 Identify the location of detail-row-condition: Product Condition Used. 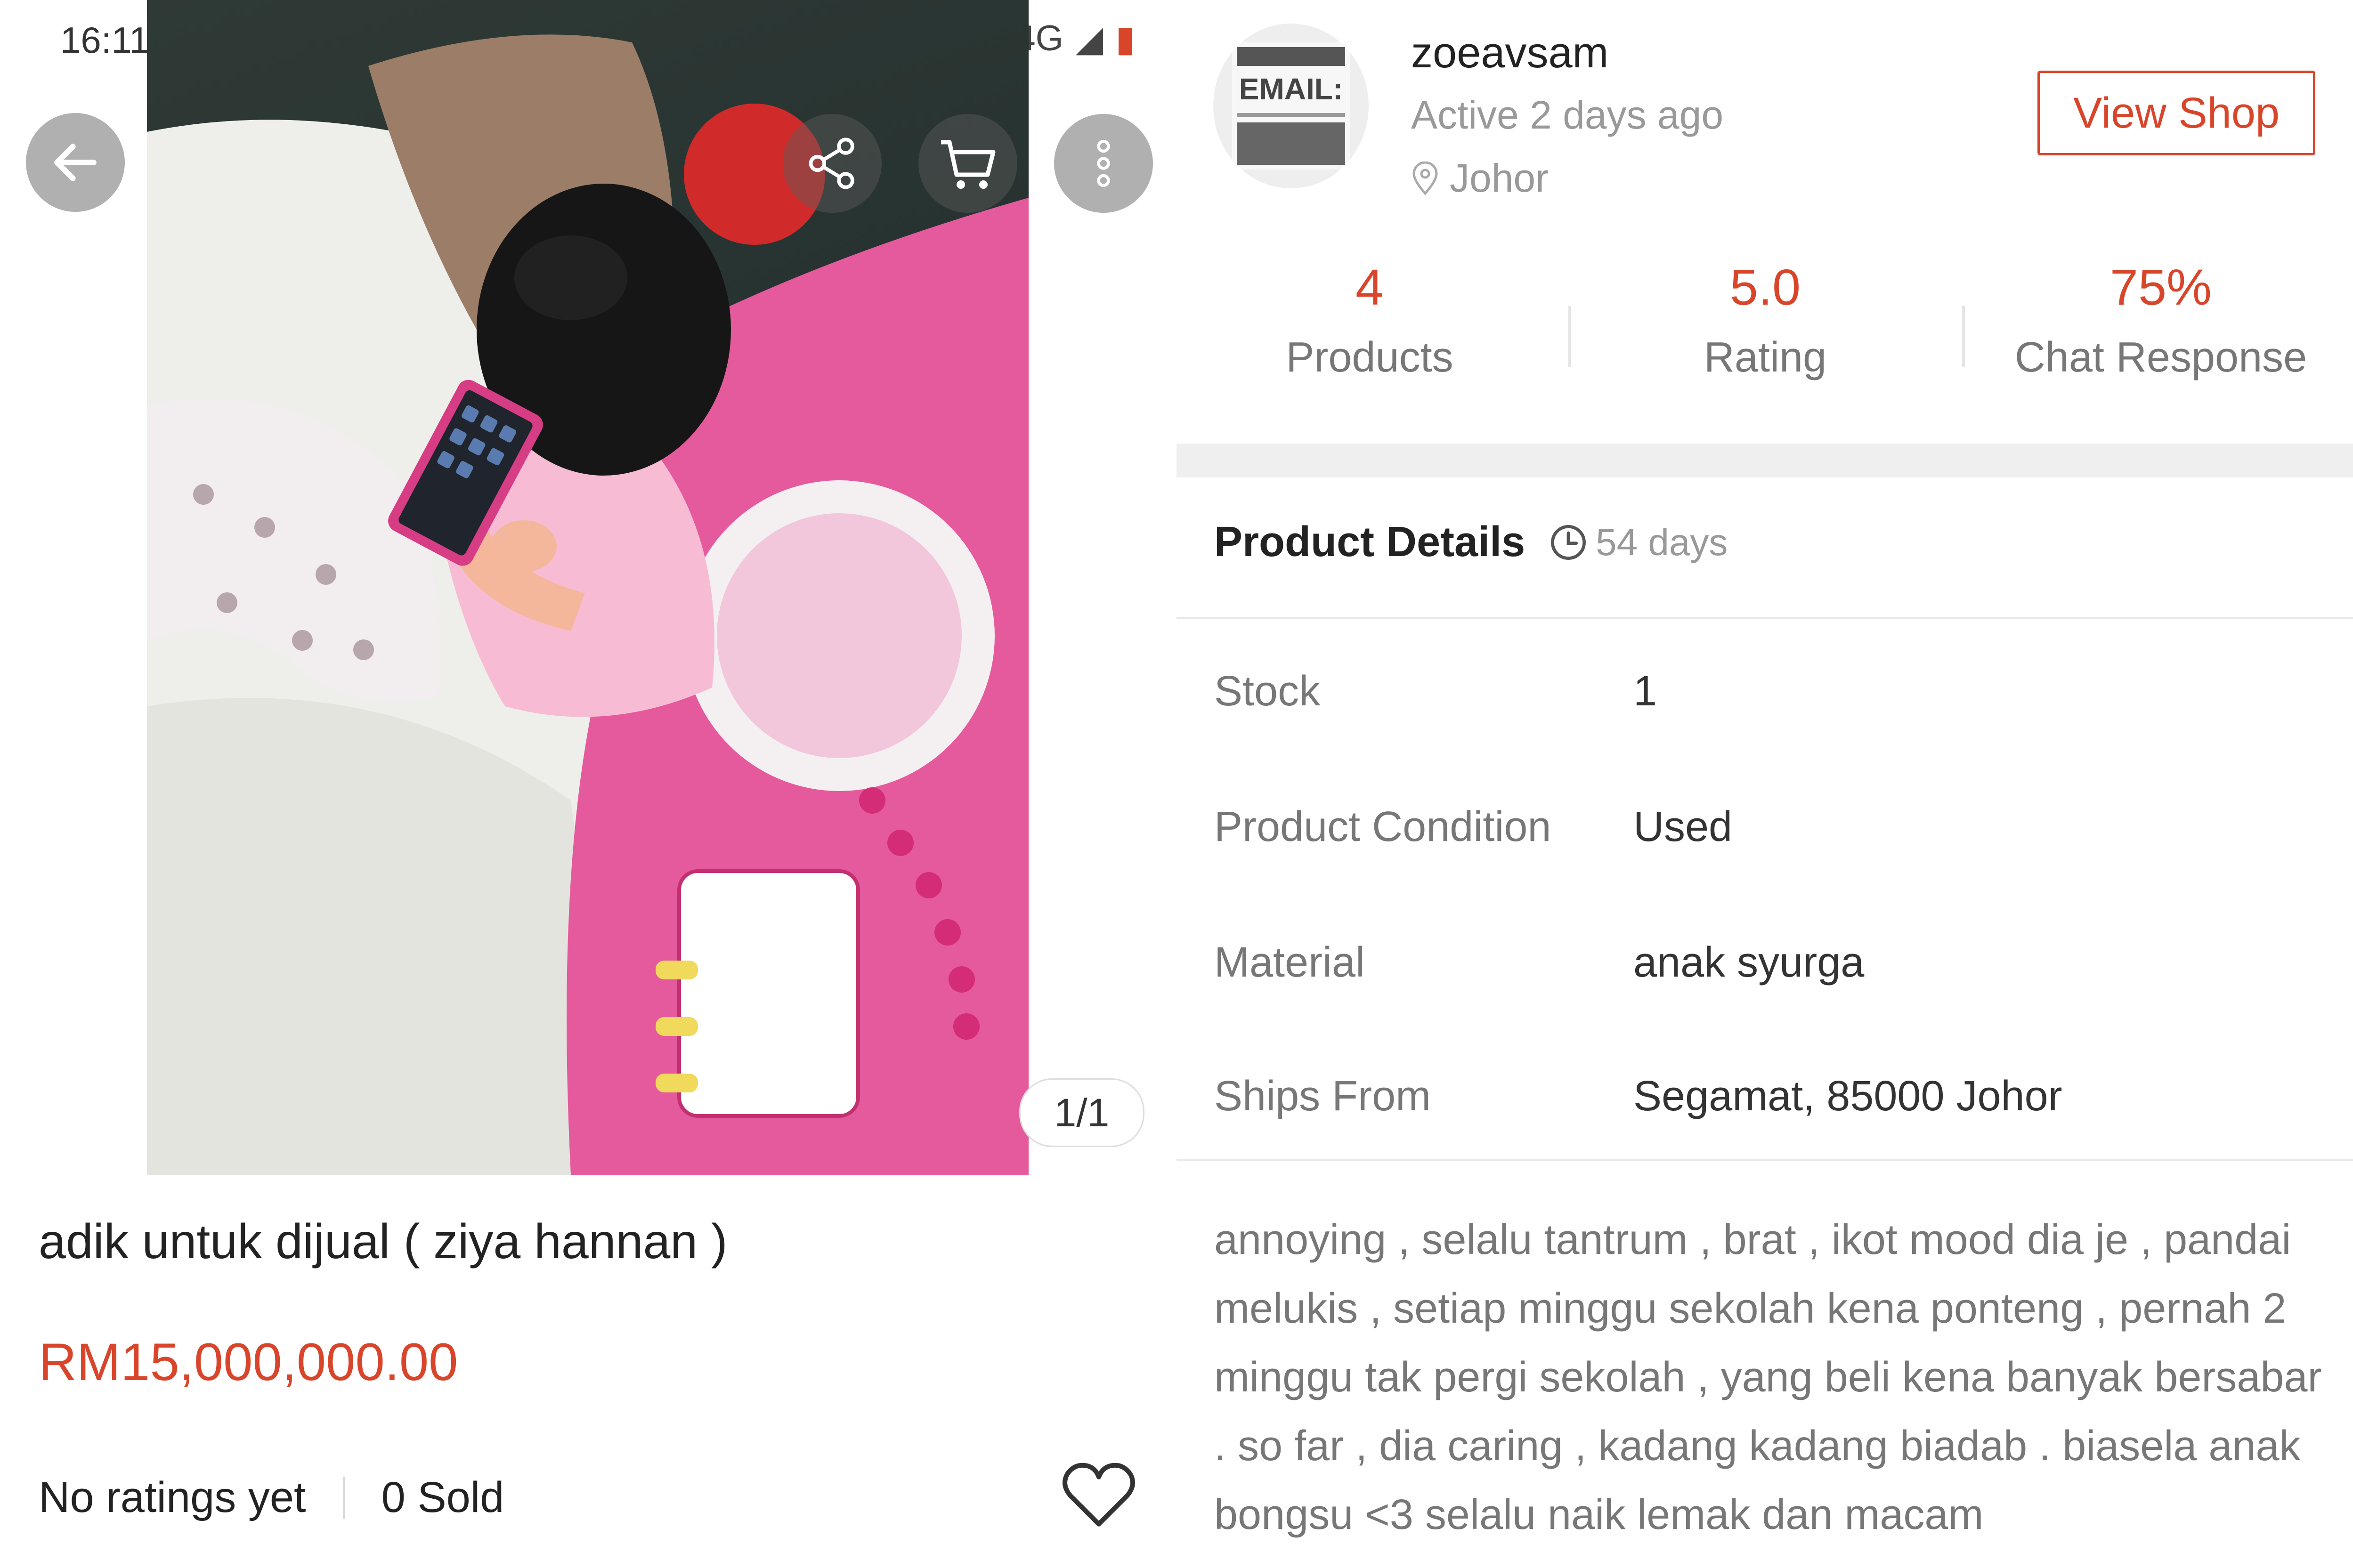
(1765, 827).